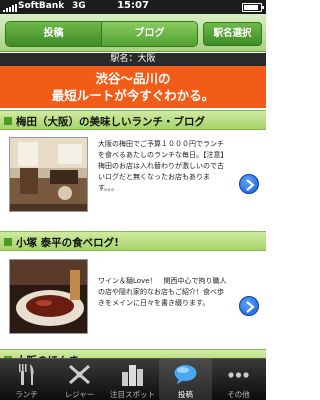 Image resolution: width=320 pixels, height=400 pixels. I want to click on tab-label: レジャー, so click(79, 394).